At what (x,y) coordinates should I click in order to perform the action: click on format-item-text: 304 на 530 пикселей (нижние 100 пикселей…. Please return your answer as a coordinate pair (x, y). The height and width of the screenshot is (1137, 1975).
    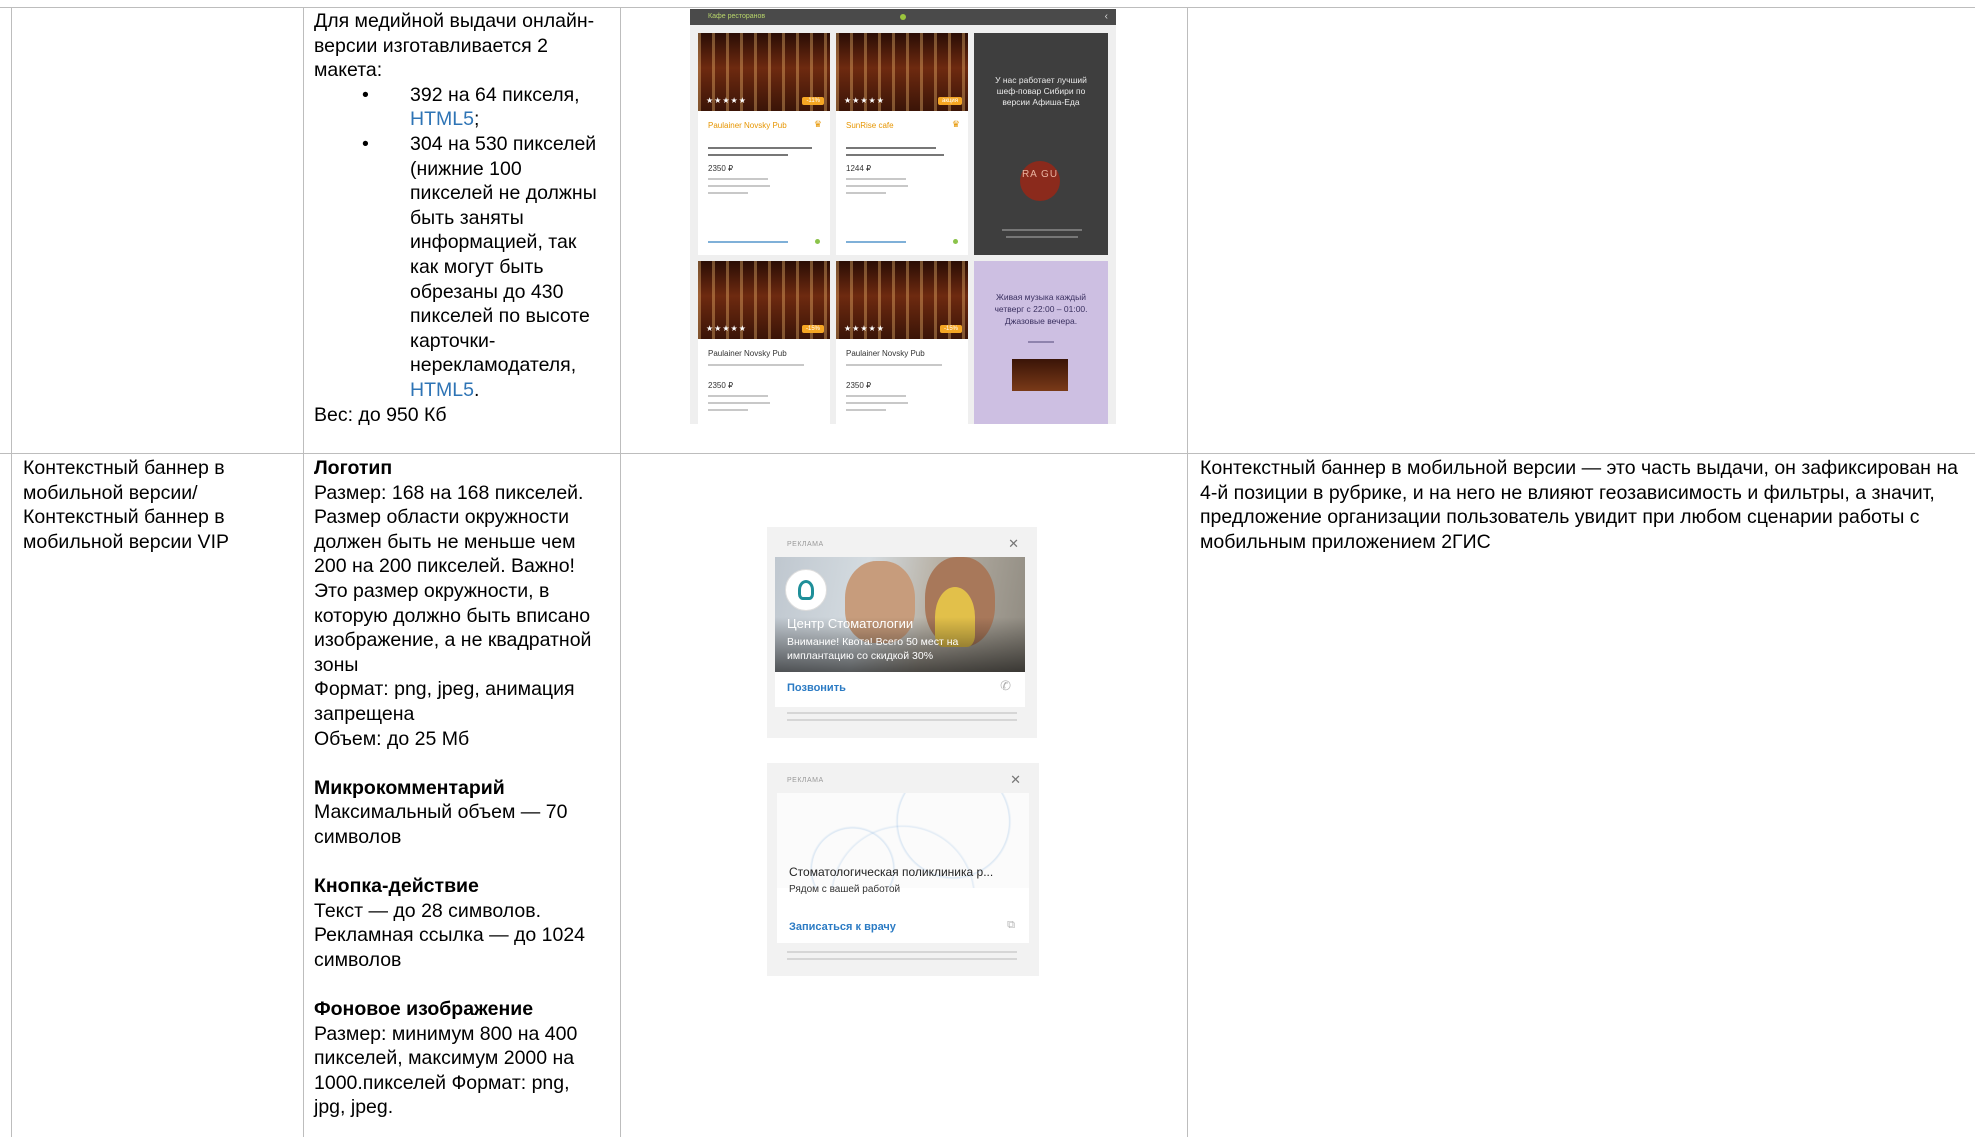
    Looking at the image, I should click on (503, 254).